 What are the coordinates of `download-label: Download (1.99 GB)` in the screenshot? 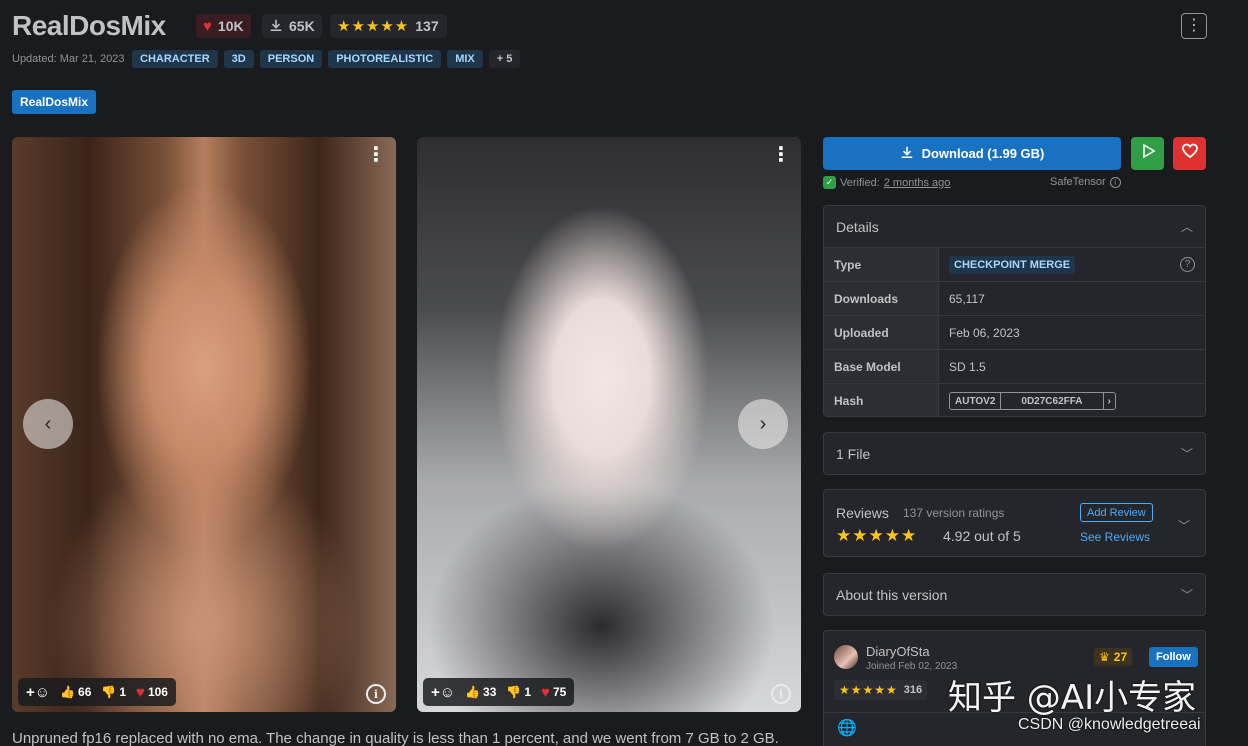 It's located at (983, 153).